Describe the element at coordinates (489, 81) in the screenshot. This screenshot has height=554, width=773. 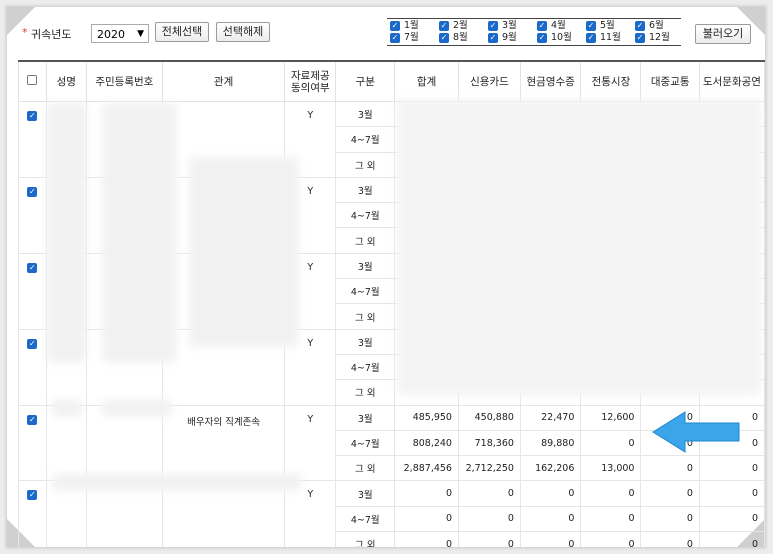
I see `header-credit-card: 신용카드` at that location.